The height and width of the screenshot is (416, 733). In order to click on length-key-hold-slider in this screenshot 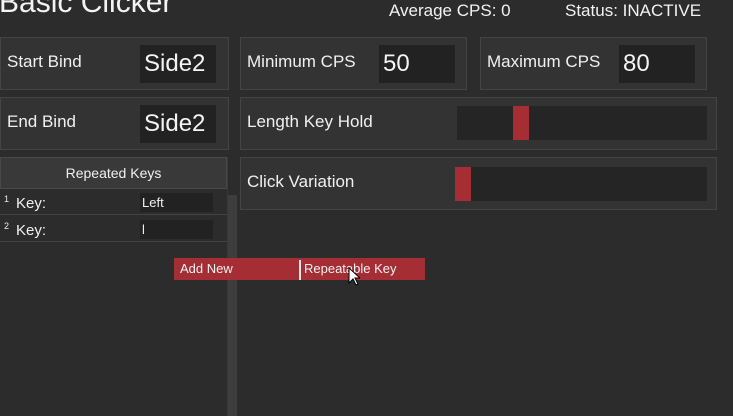, I will do `click(582, 123)`.